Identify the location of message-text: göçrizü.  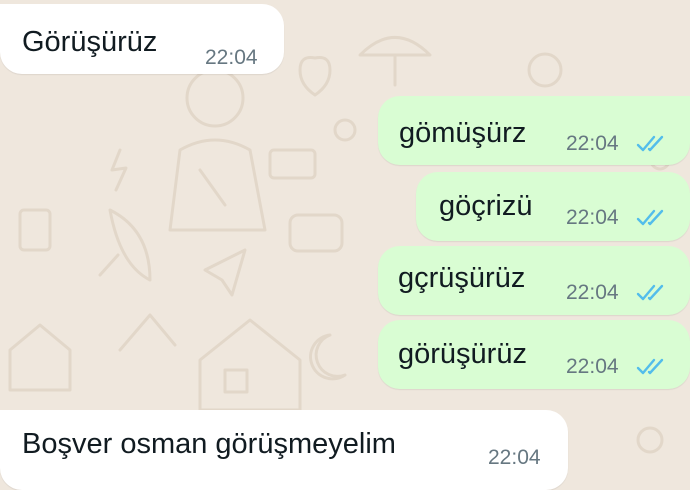
(486, 206).